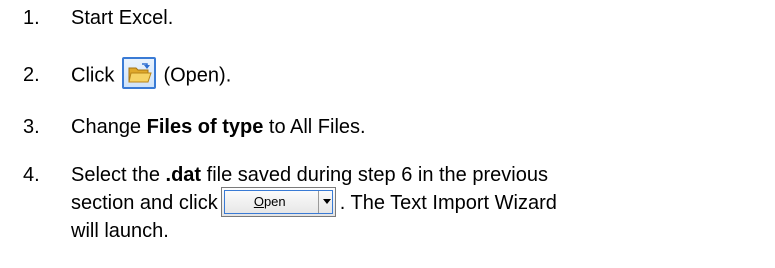 The width and height of the screenshot is (775, 268). What do you see at coordinates (31, 175) in the screenshot?
I see `step-number: 4.` at bounding box center [31, 175].